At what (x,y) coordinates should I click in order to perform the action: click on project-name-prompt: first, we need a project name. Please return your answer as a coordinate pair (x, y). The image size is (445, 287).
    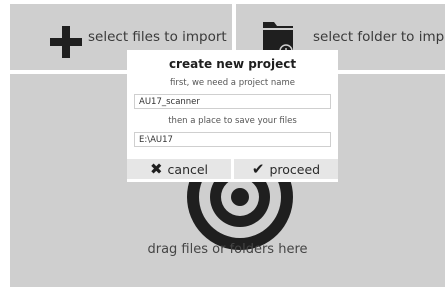
    Looking at the image, I should click on (232, 83).